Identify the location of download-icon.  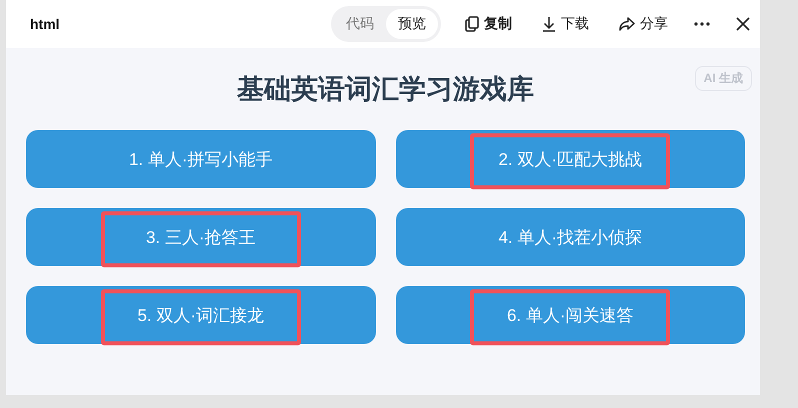
(549, 24).